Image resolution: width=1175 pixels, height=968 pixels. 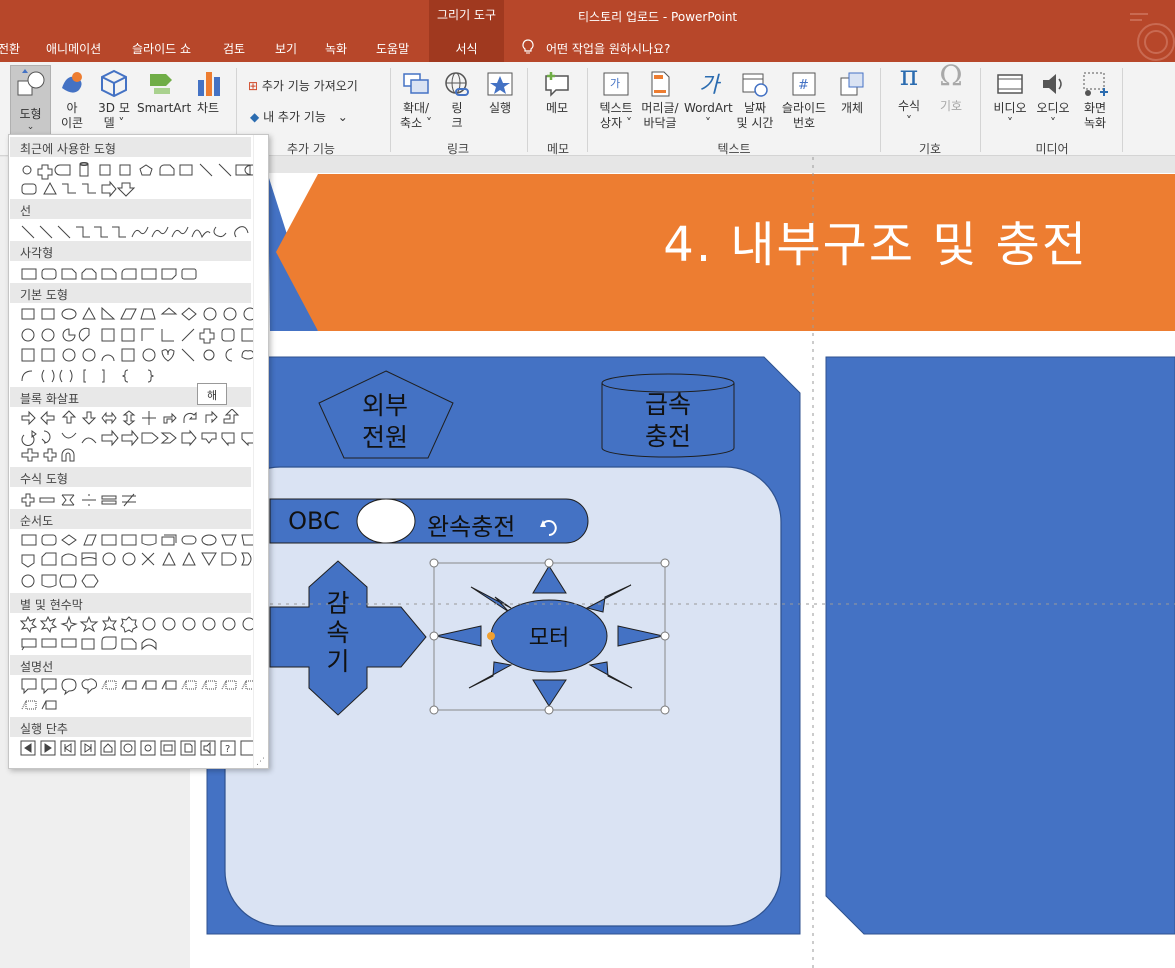 I want to click on gallery-row-flowchart, so click(x=140, y=561).